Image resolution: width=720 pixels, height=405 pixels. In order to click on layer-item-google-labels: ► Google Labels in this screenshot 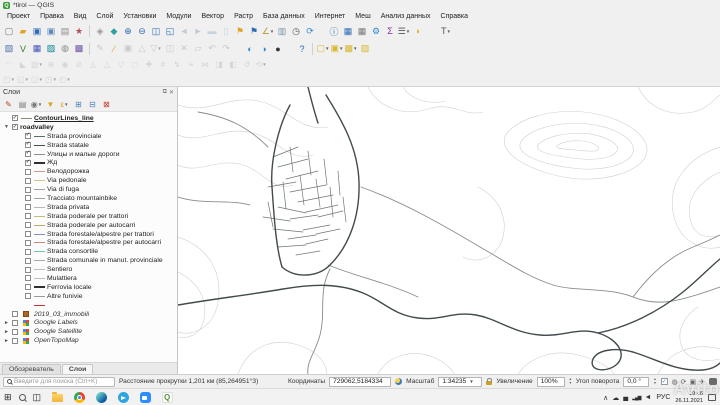, I will do `click(88, 322)`.